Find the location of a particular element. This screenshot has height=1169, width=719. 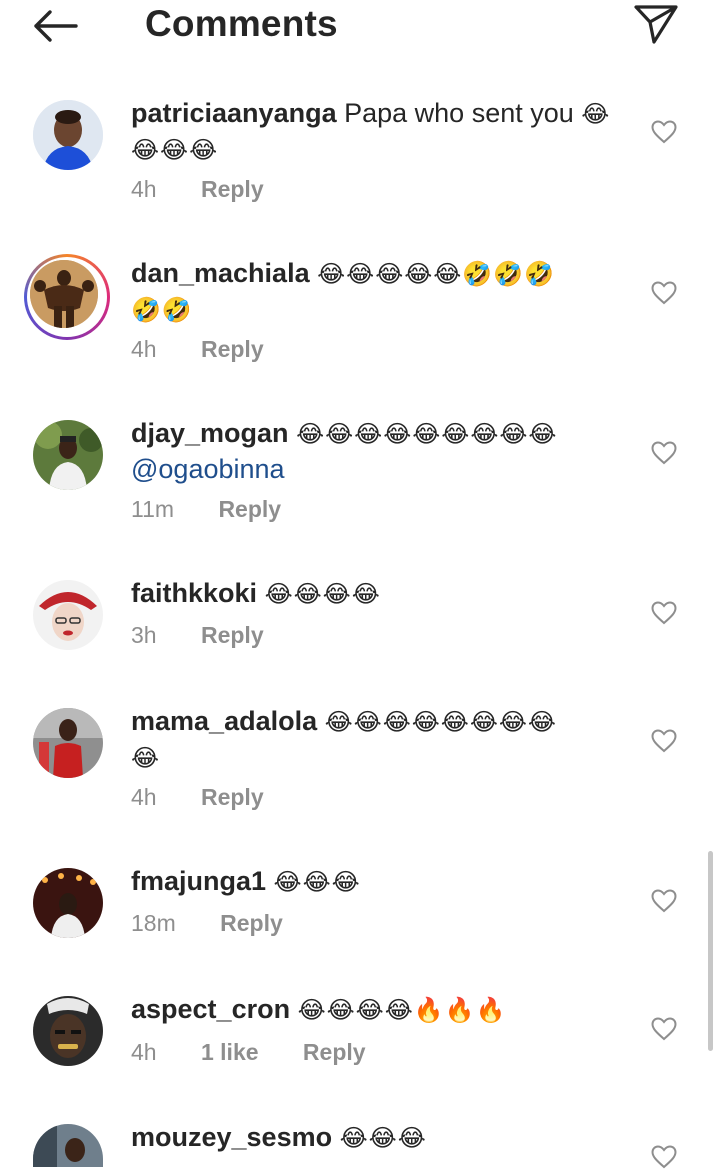

comment-meta: 4h 1 like Reply is located at coordinates (248, 1052).